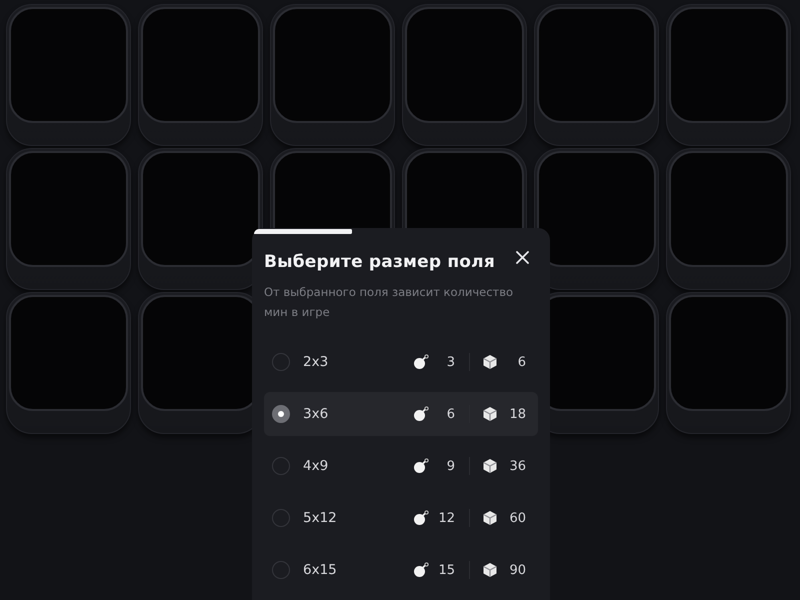 This screenshot has width=800, height=600. What do you see at coordinates (401, 518) in the screenshot?
I see `size-option: 5x12 12 60` at bounding box center [401, 518].